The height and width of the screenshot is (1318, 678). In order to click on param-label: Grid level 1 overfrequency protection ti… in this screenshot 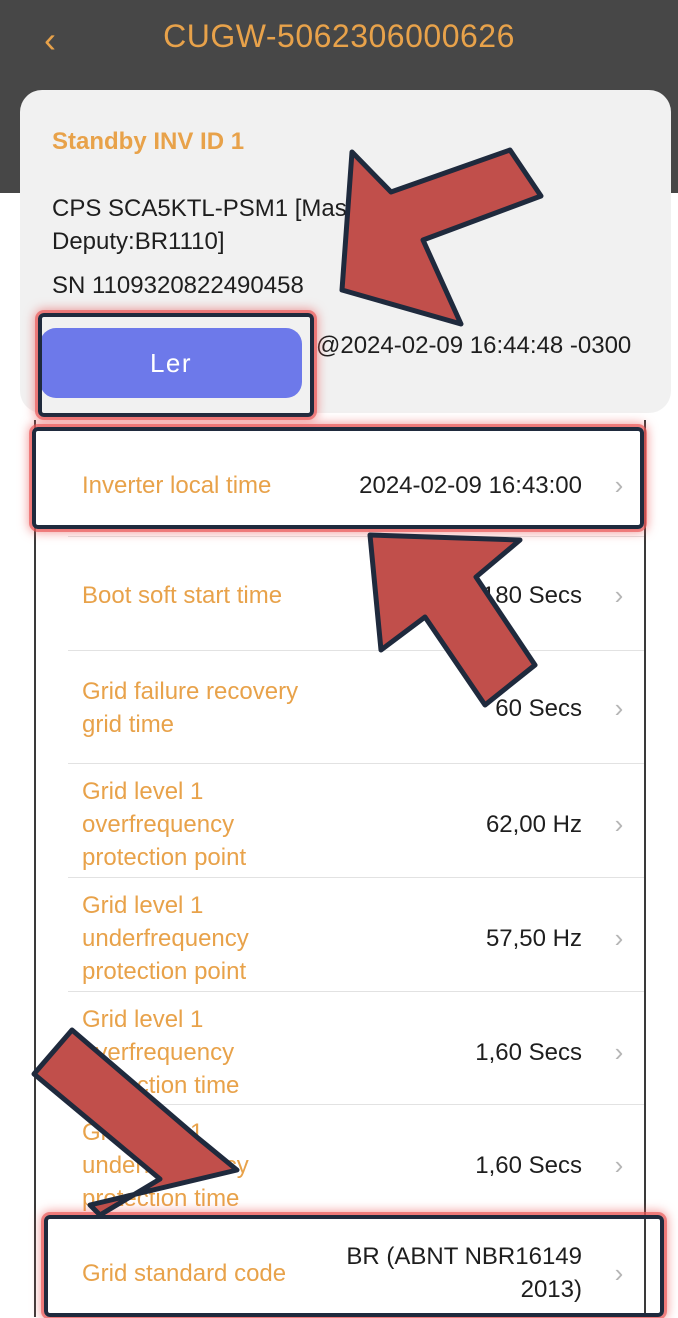, I will do `click(161, 1052)`.